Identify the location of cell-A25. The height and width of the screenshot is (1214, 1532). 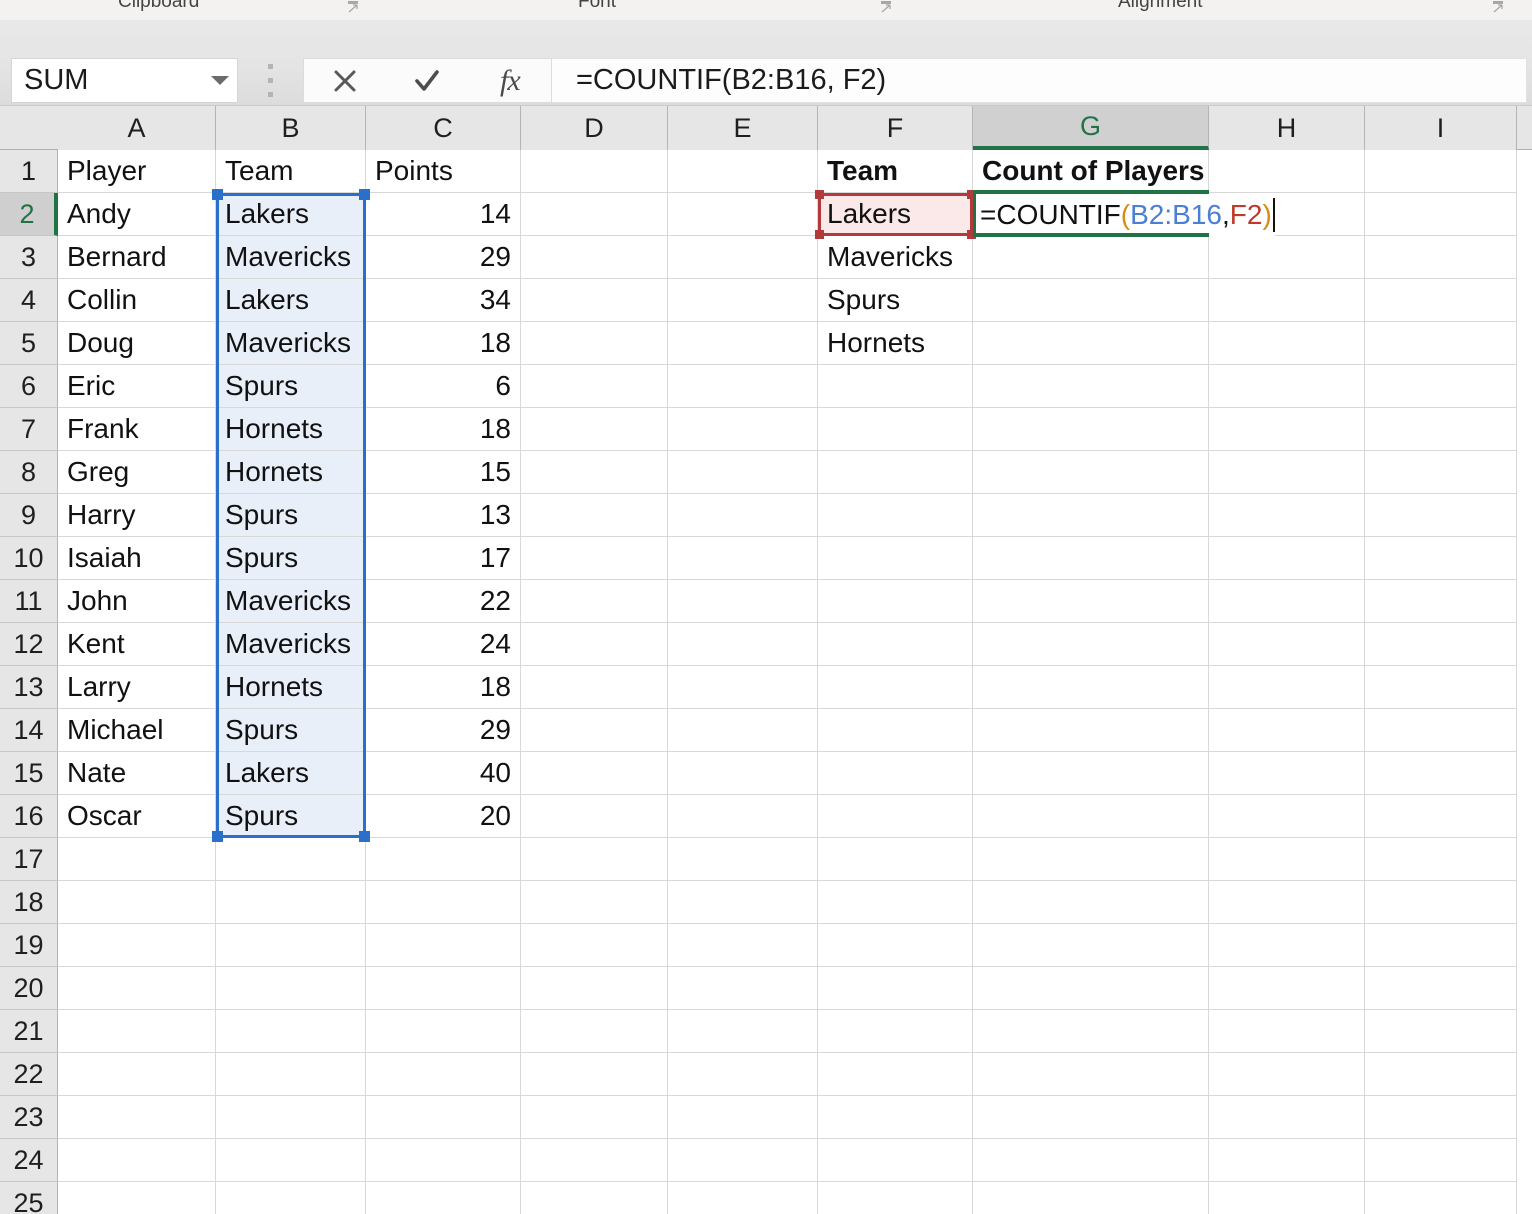
(137, 1198).